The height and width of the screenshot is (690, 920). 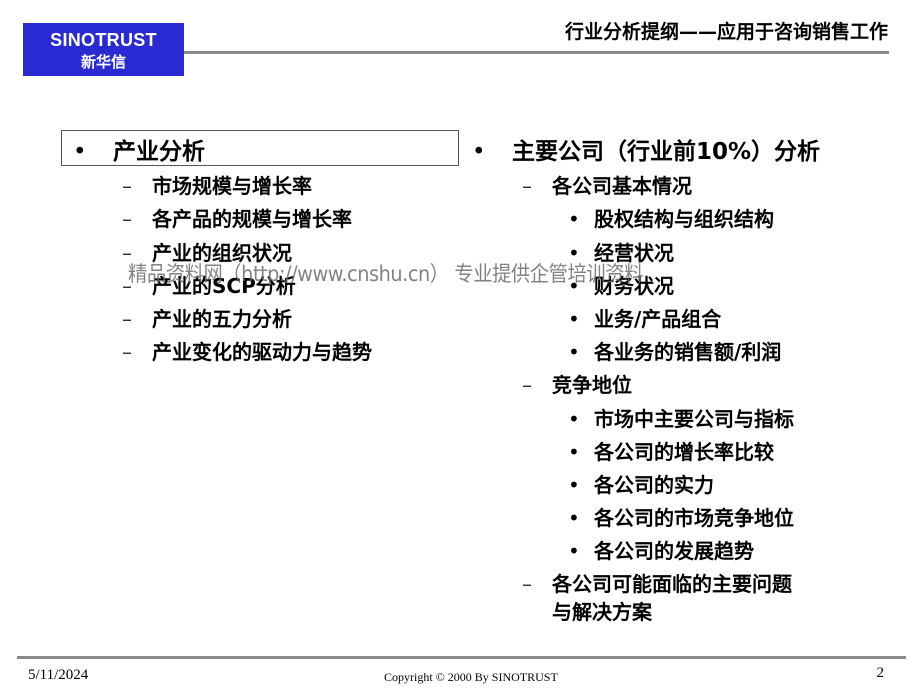 I want to click on list-item-label: 产业变化的驱动力与趋势, so click(x=262, y=352).